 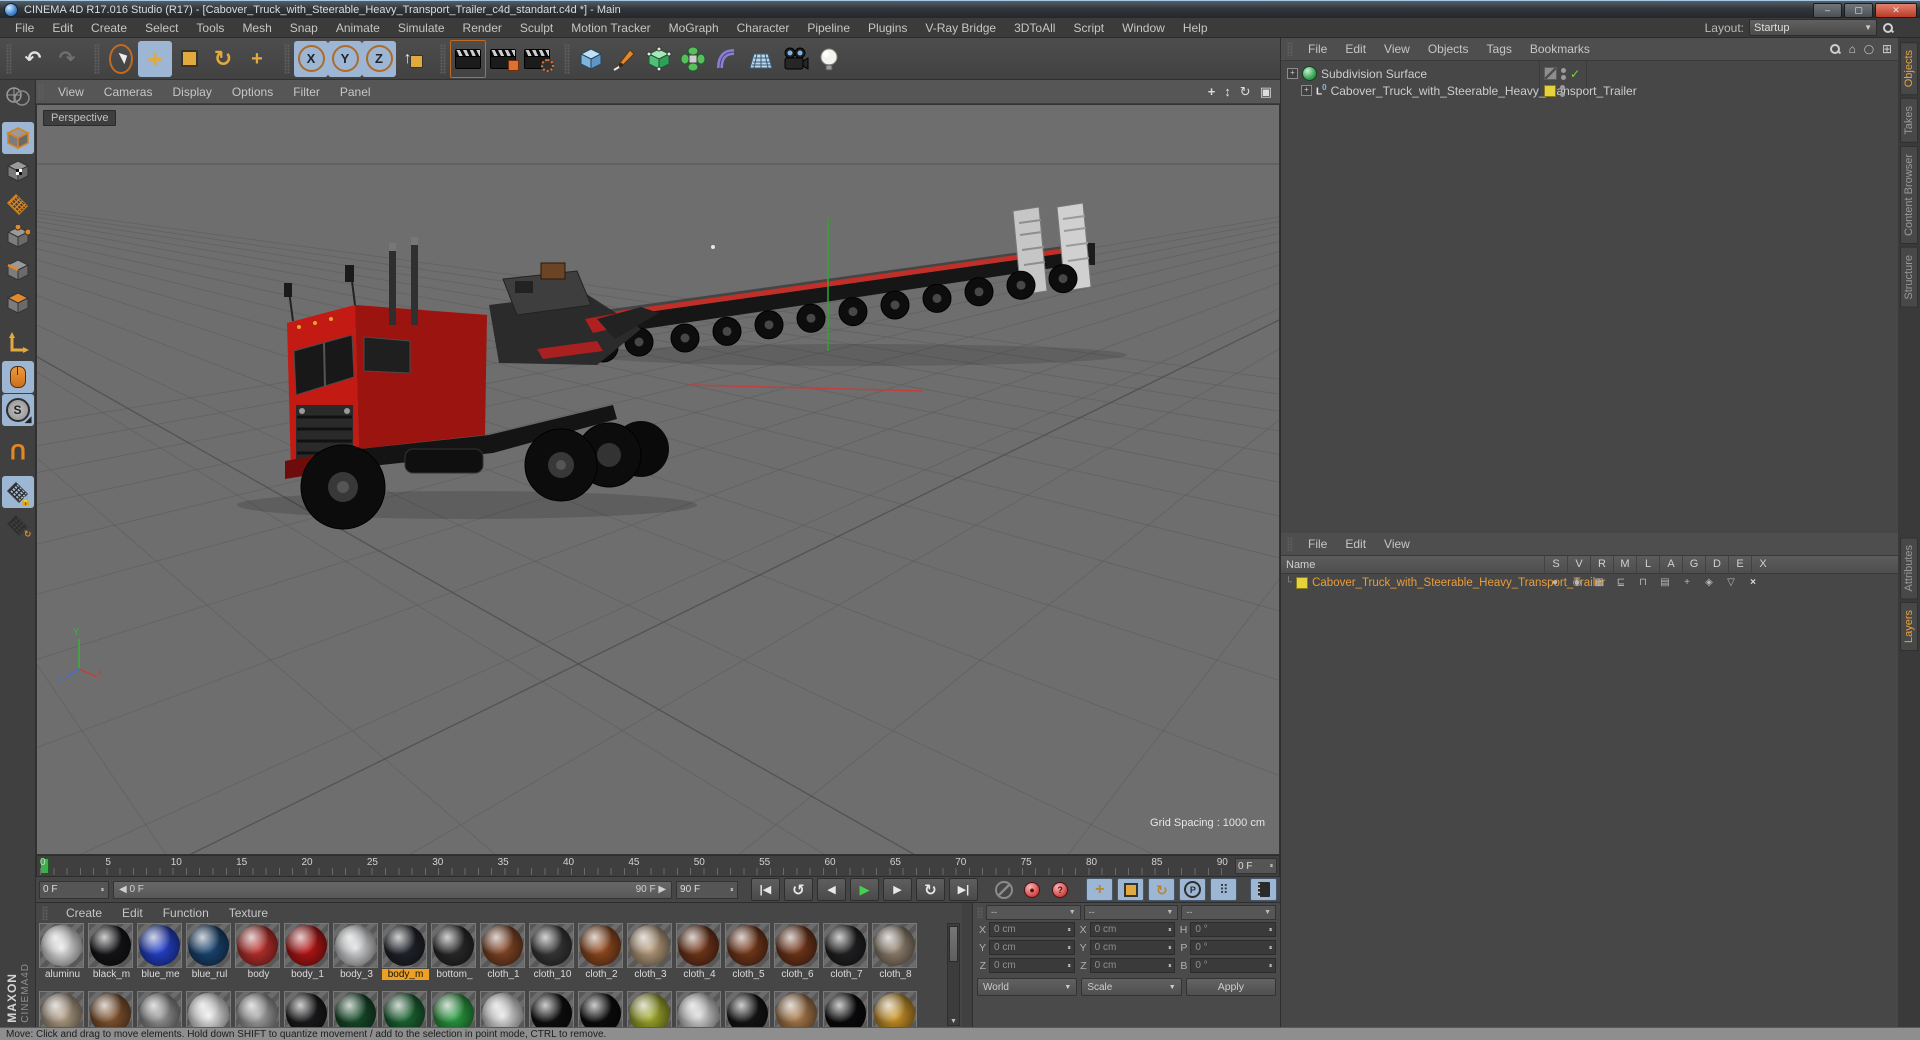 What do you see at coordinates (1869, 49) in the screenshot?
I see `om-filter-icon: ◯` at bounding box center [1869, 49].